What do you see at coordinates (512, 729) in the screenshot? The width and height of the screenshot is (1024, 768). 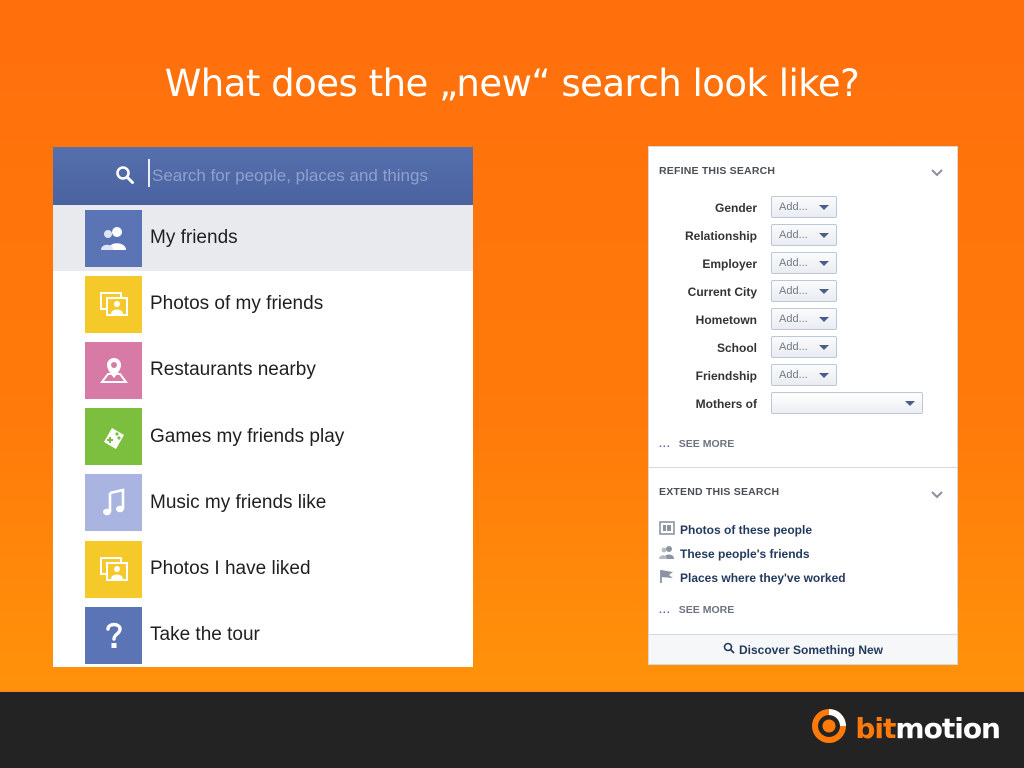 I see `slide-footer: bitmotion` at bounding box center [512, 729].